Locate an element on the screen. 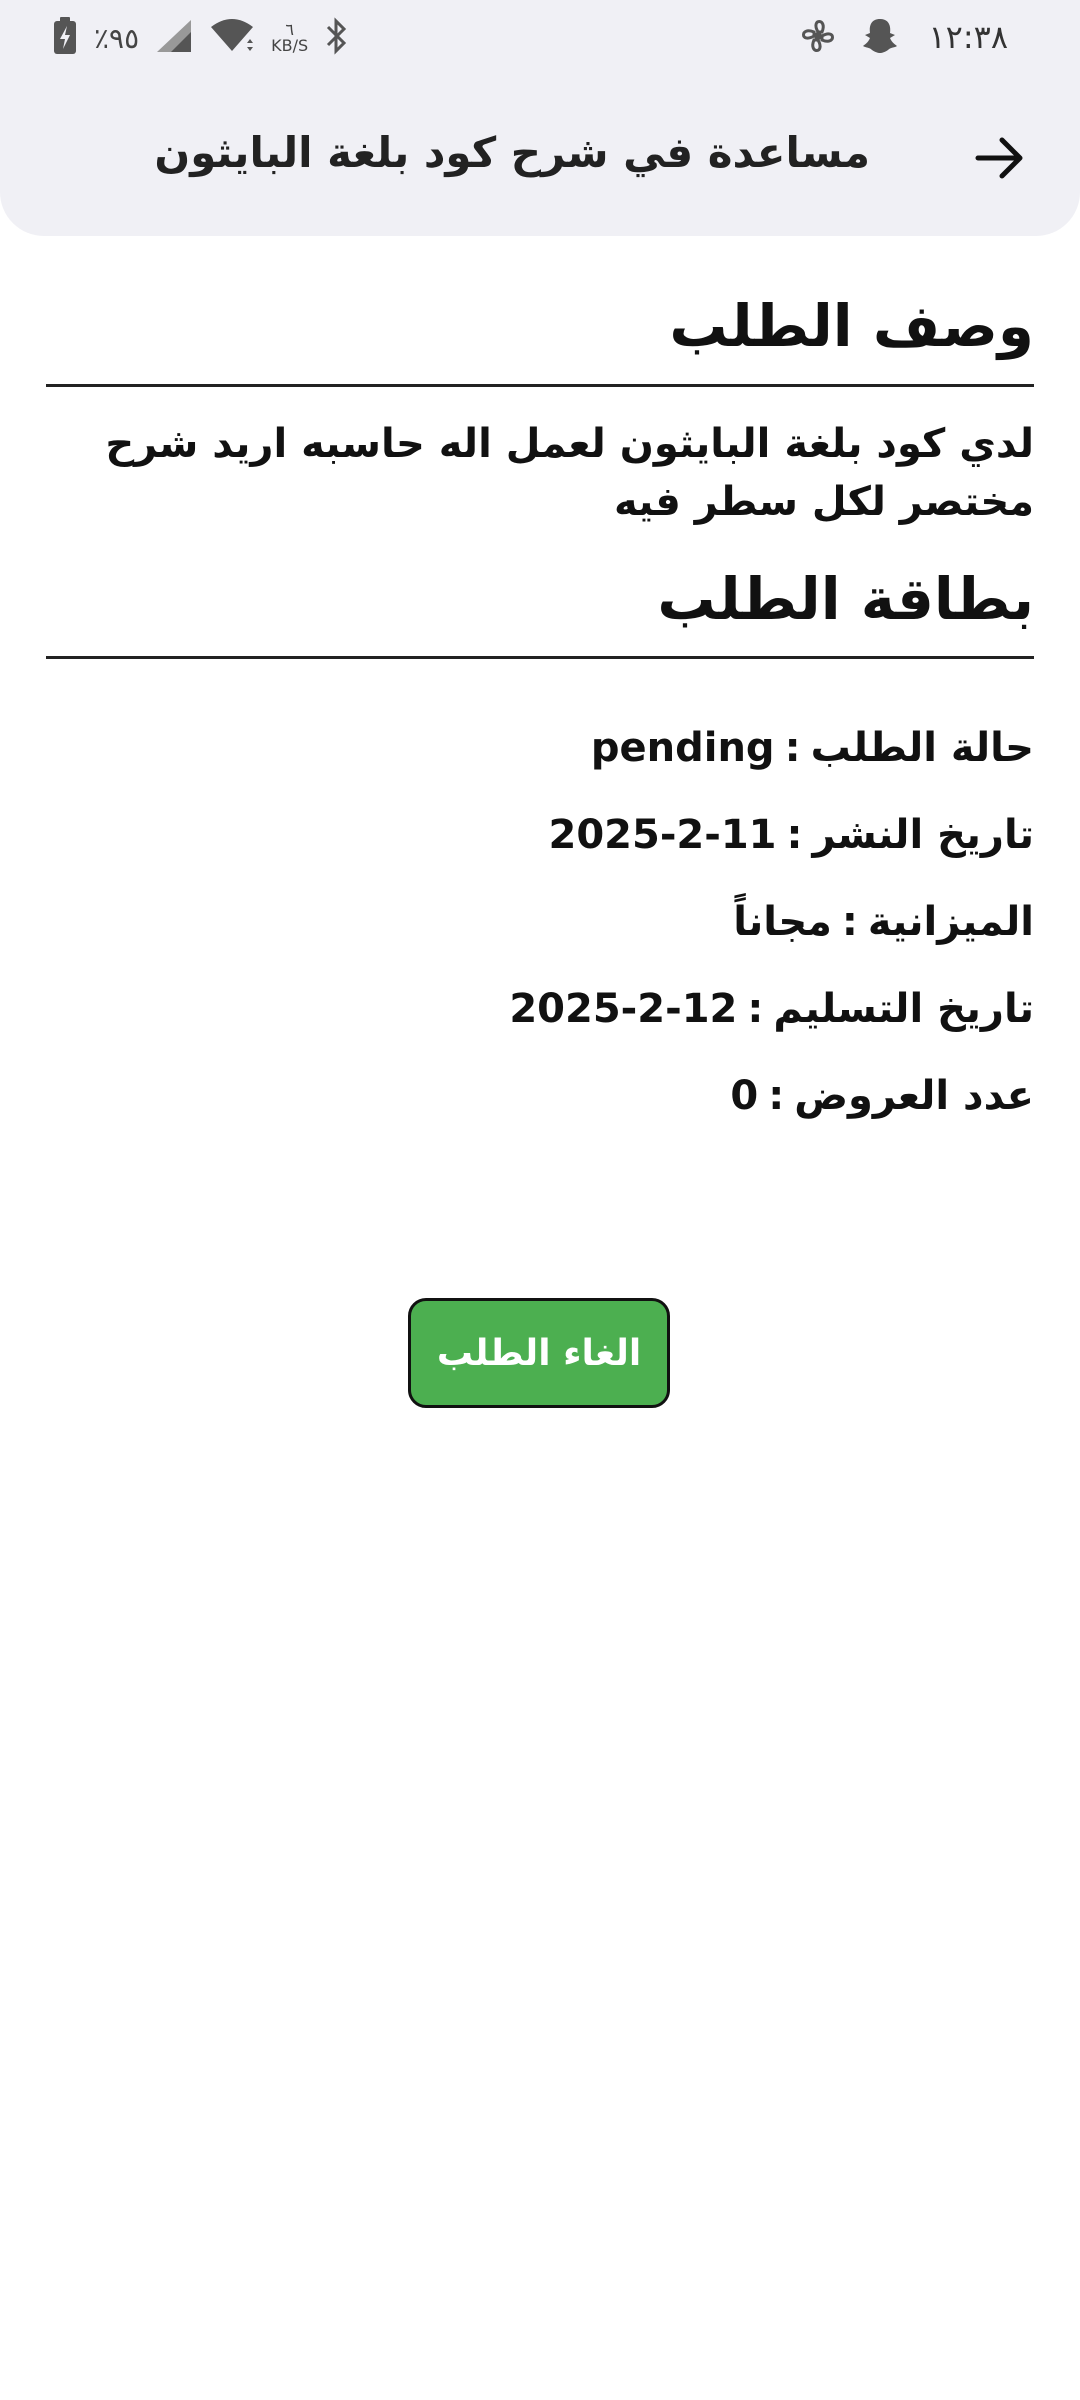 Image resolution: width=1080 pixels, height=2400 pixels. budget-value: مجاناً is located at coordinates (782, 922).